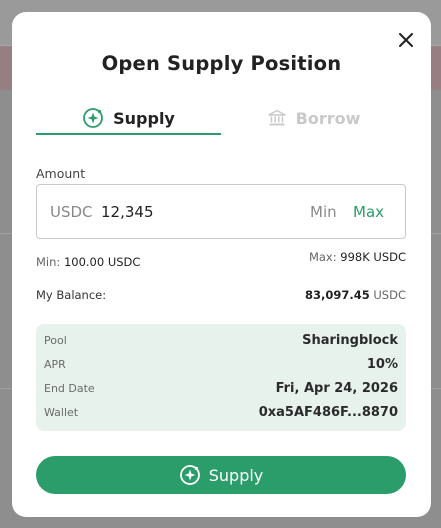 The height and width of the screenshot is (528, 441). What do you see at coordinates (69, 388) in the screenshot?
I see `detail-key: End Date` at bounding box center [69, 388].